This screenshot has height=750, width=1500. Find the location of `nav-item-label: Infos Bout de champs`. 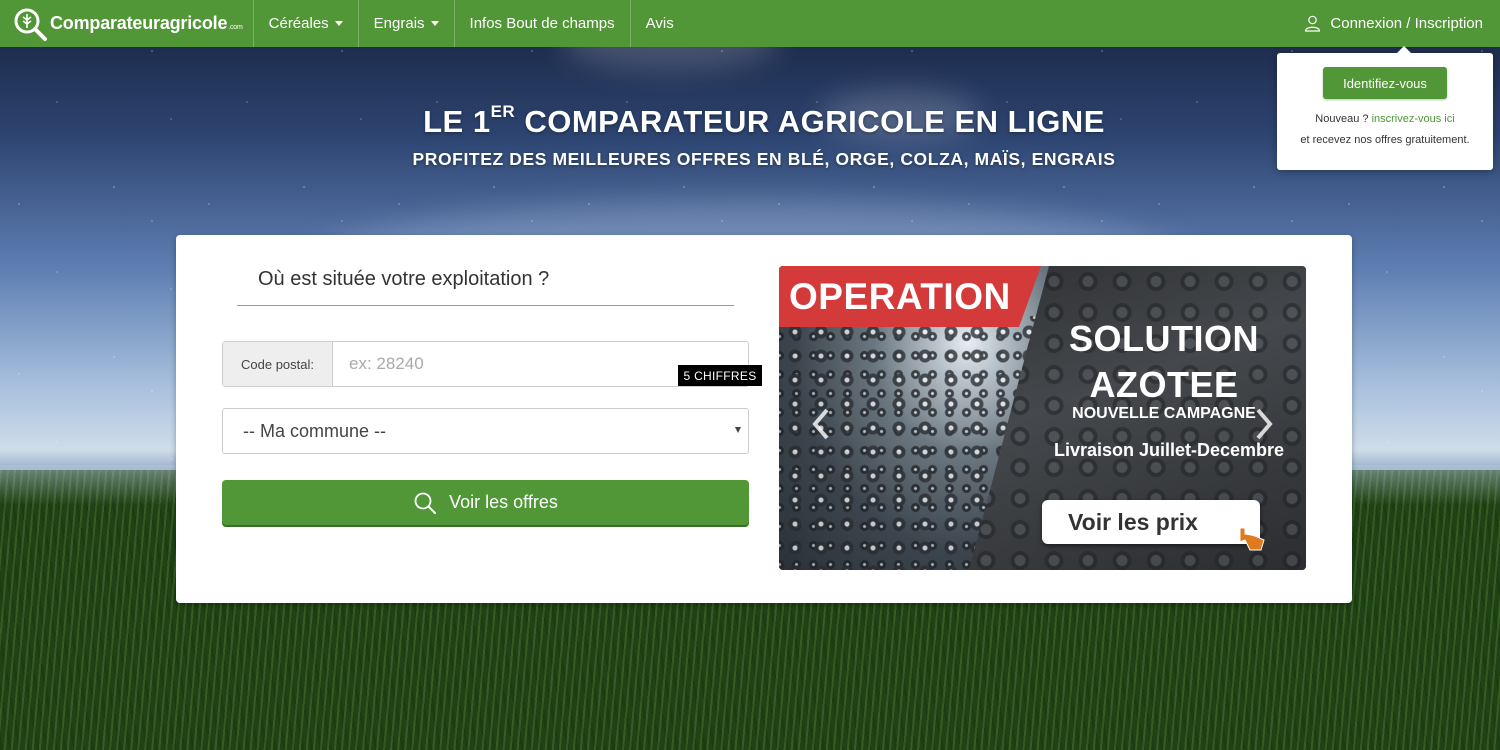

nav-item-label: Infos Bout de champs is located at coordinates (542, 23).